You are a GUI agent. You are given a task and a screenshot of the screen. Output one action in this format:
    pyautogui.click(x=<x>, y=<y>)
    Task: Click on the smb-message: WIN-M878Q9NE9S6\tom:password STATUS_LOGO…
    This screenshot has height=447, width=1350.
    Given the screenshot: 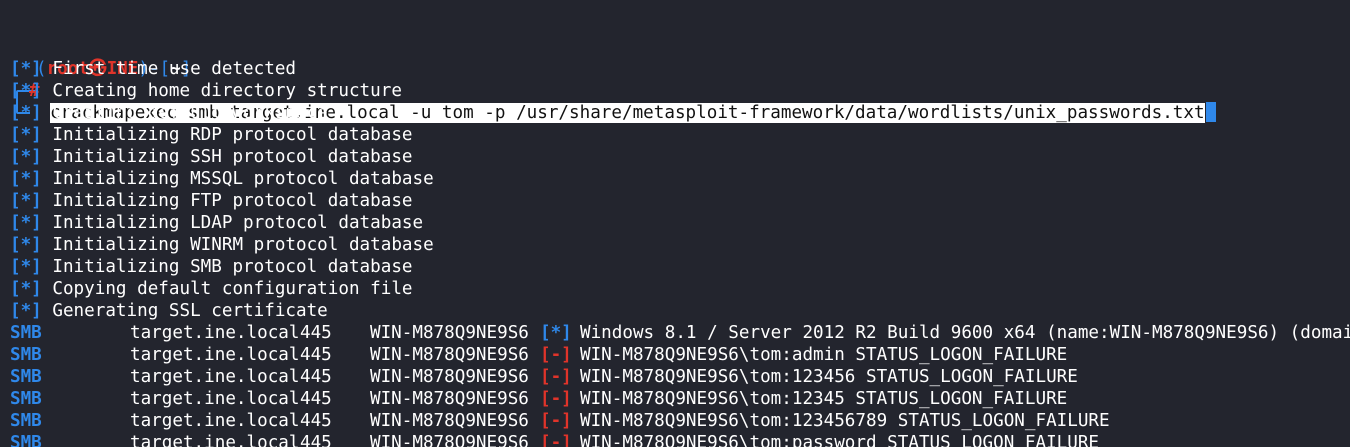 What is the action you would take?
    pyautogui.click(x=840, y=440)
    